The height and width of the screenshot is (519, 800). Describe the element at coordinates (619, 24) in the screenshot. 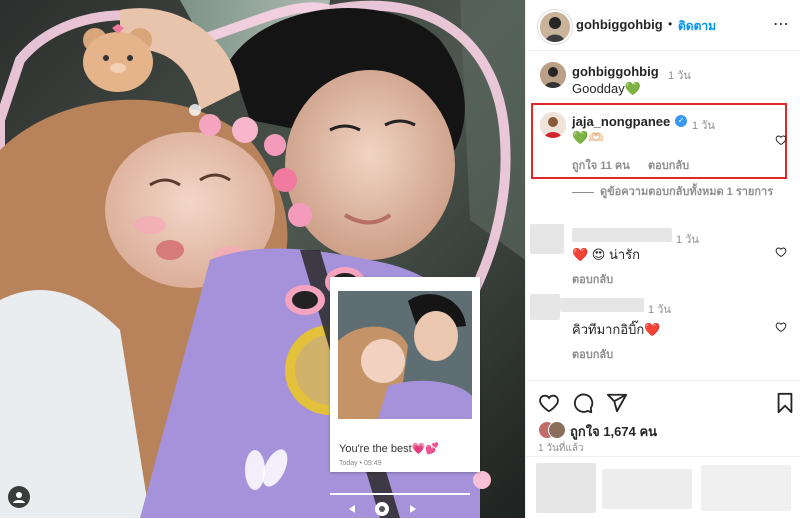

I see `author-username: gohbiggohbig` at that location.